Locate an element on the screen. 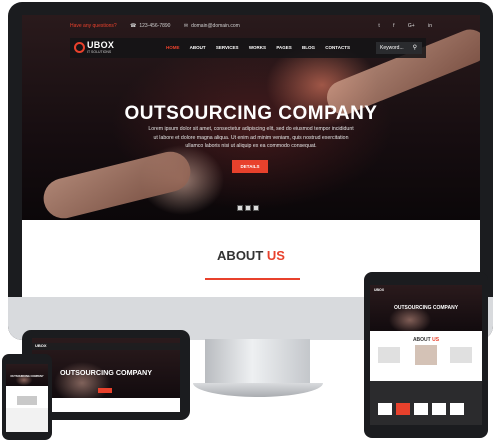 The height and width of the screenshot is (446, 500). twitter-icon: t is located at coordinates (378, 26).